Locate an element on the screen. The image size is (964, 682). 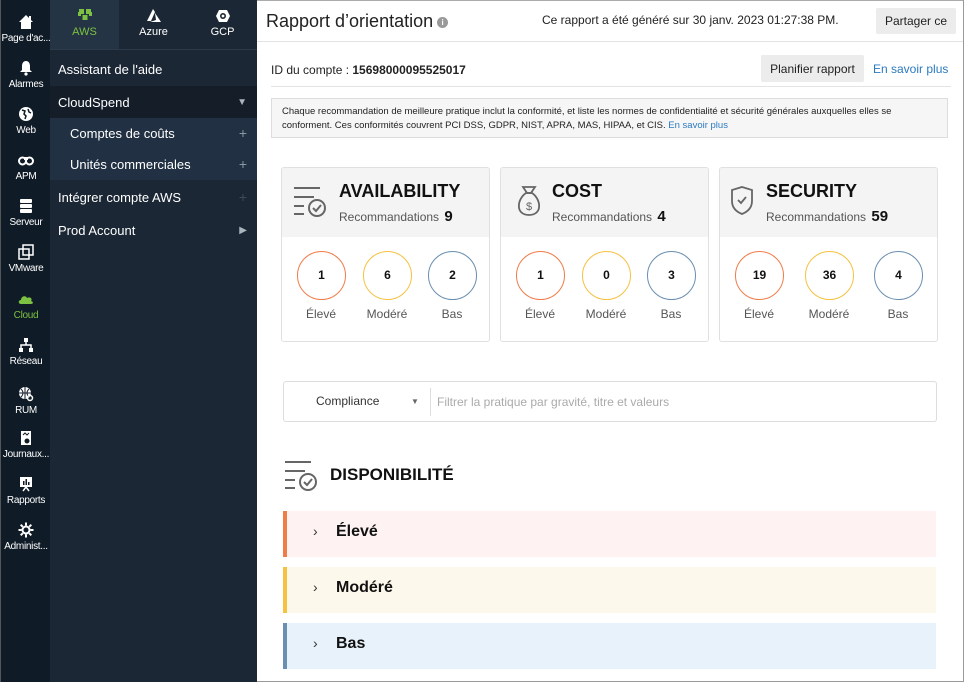
card-recommendations: Recommandations 4 is located at coordinates (609, 216).